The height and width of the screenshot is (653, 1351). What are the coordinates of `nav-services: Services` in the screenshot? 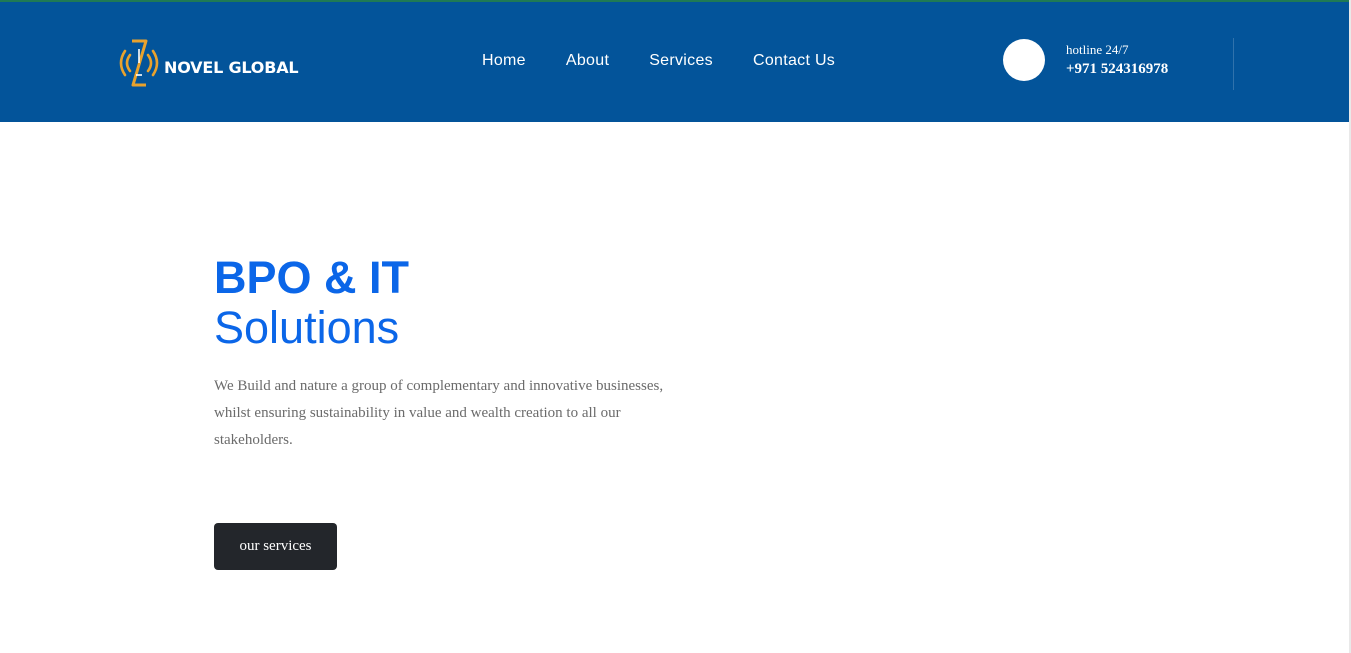 It's located at (681, 61).